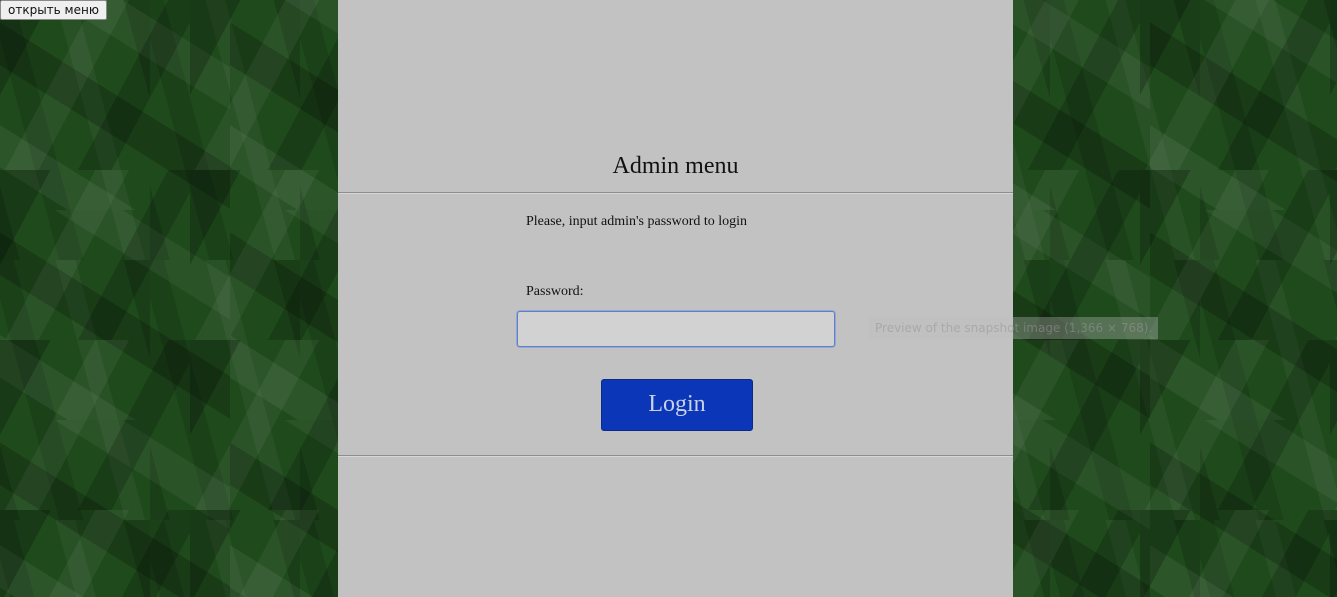 The height and width of the screenshot is (597, 1337). I want to click on password-input, so click(676, 329).